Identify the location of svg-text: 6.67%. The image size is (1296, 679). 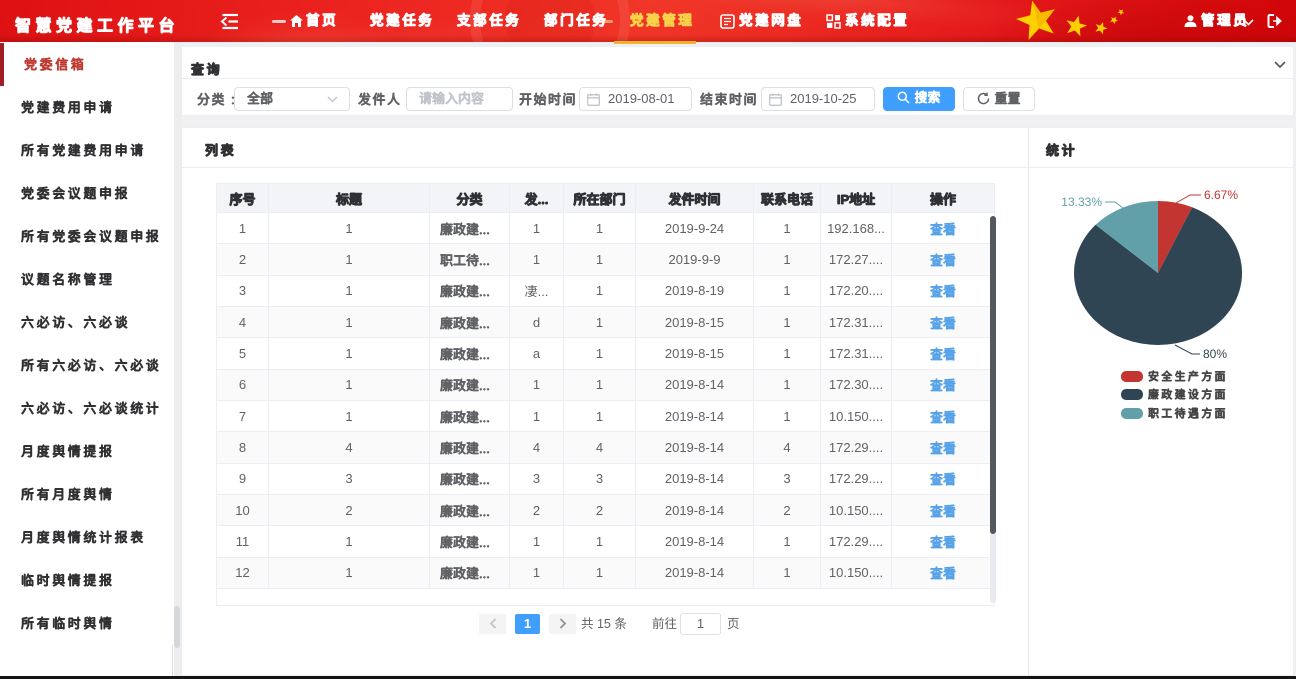
(1221, 195).